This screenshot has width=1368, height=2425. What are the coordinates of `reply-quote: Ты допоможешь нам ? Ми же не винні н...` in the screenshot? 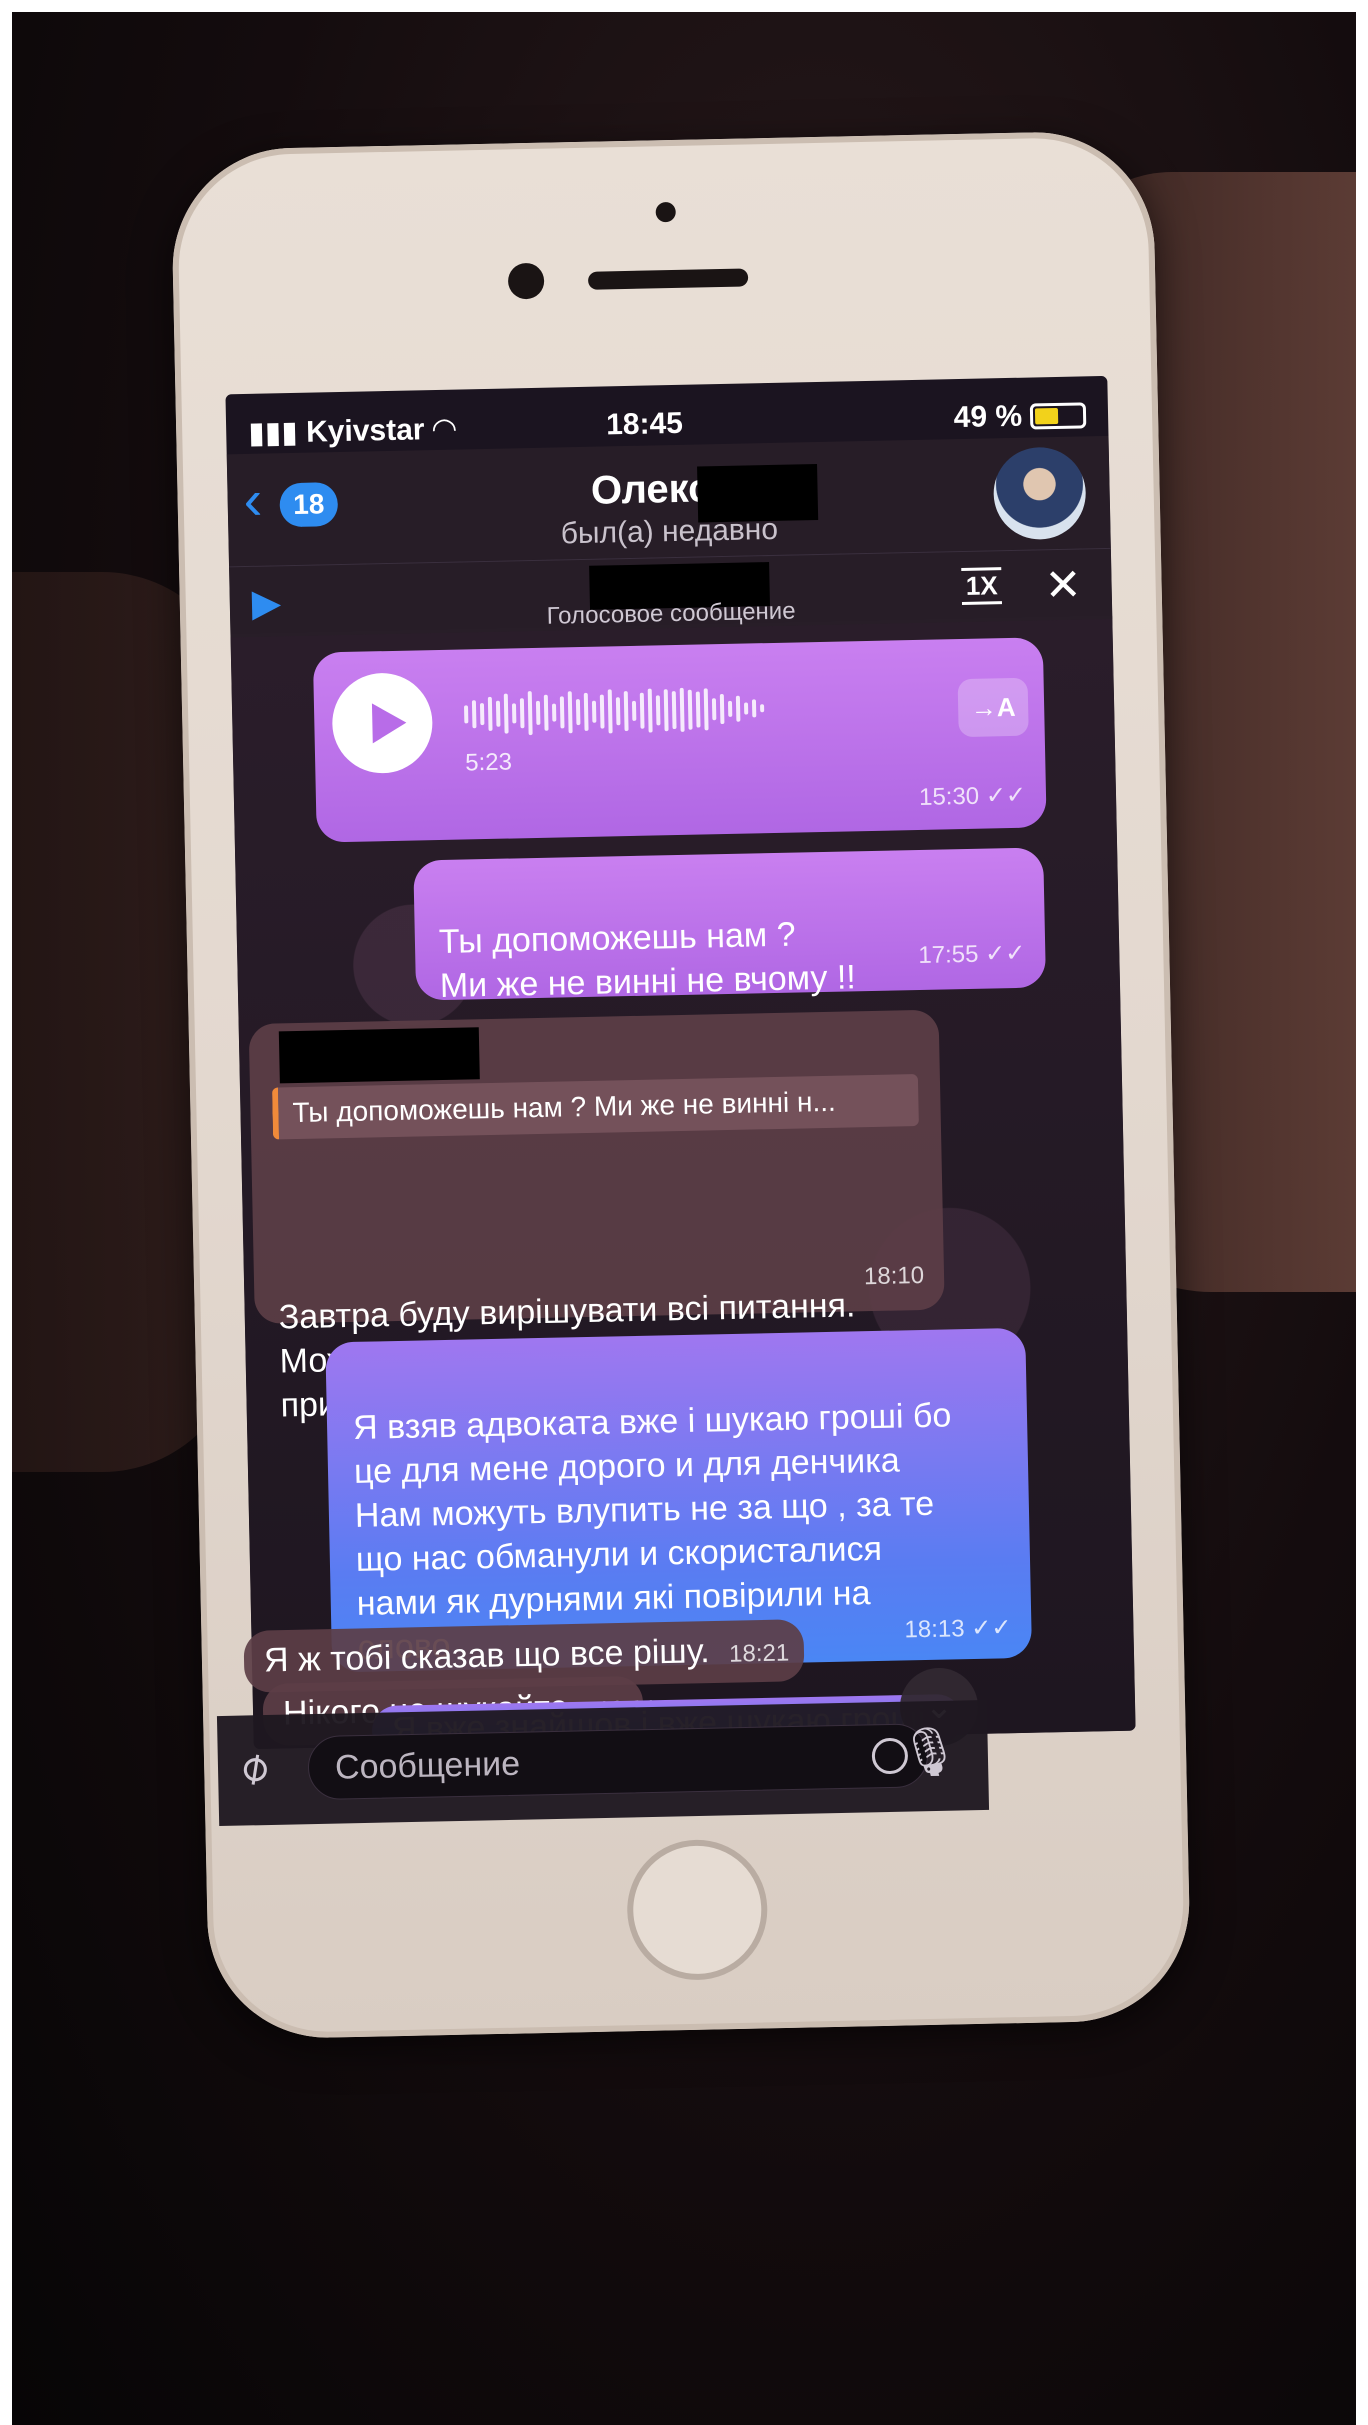 It's located at (595, 1107).